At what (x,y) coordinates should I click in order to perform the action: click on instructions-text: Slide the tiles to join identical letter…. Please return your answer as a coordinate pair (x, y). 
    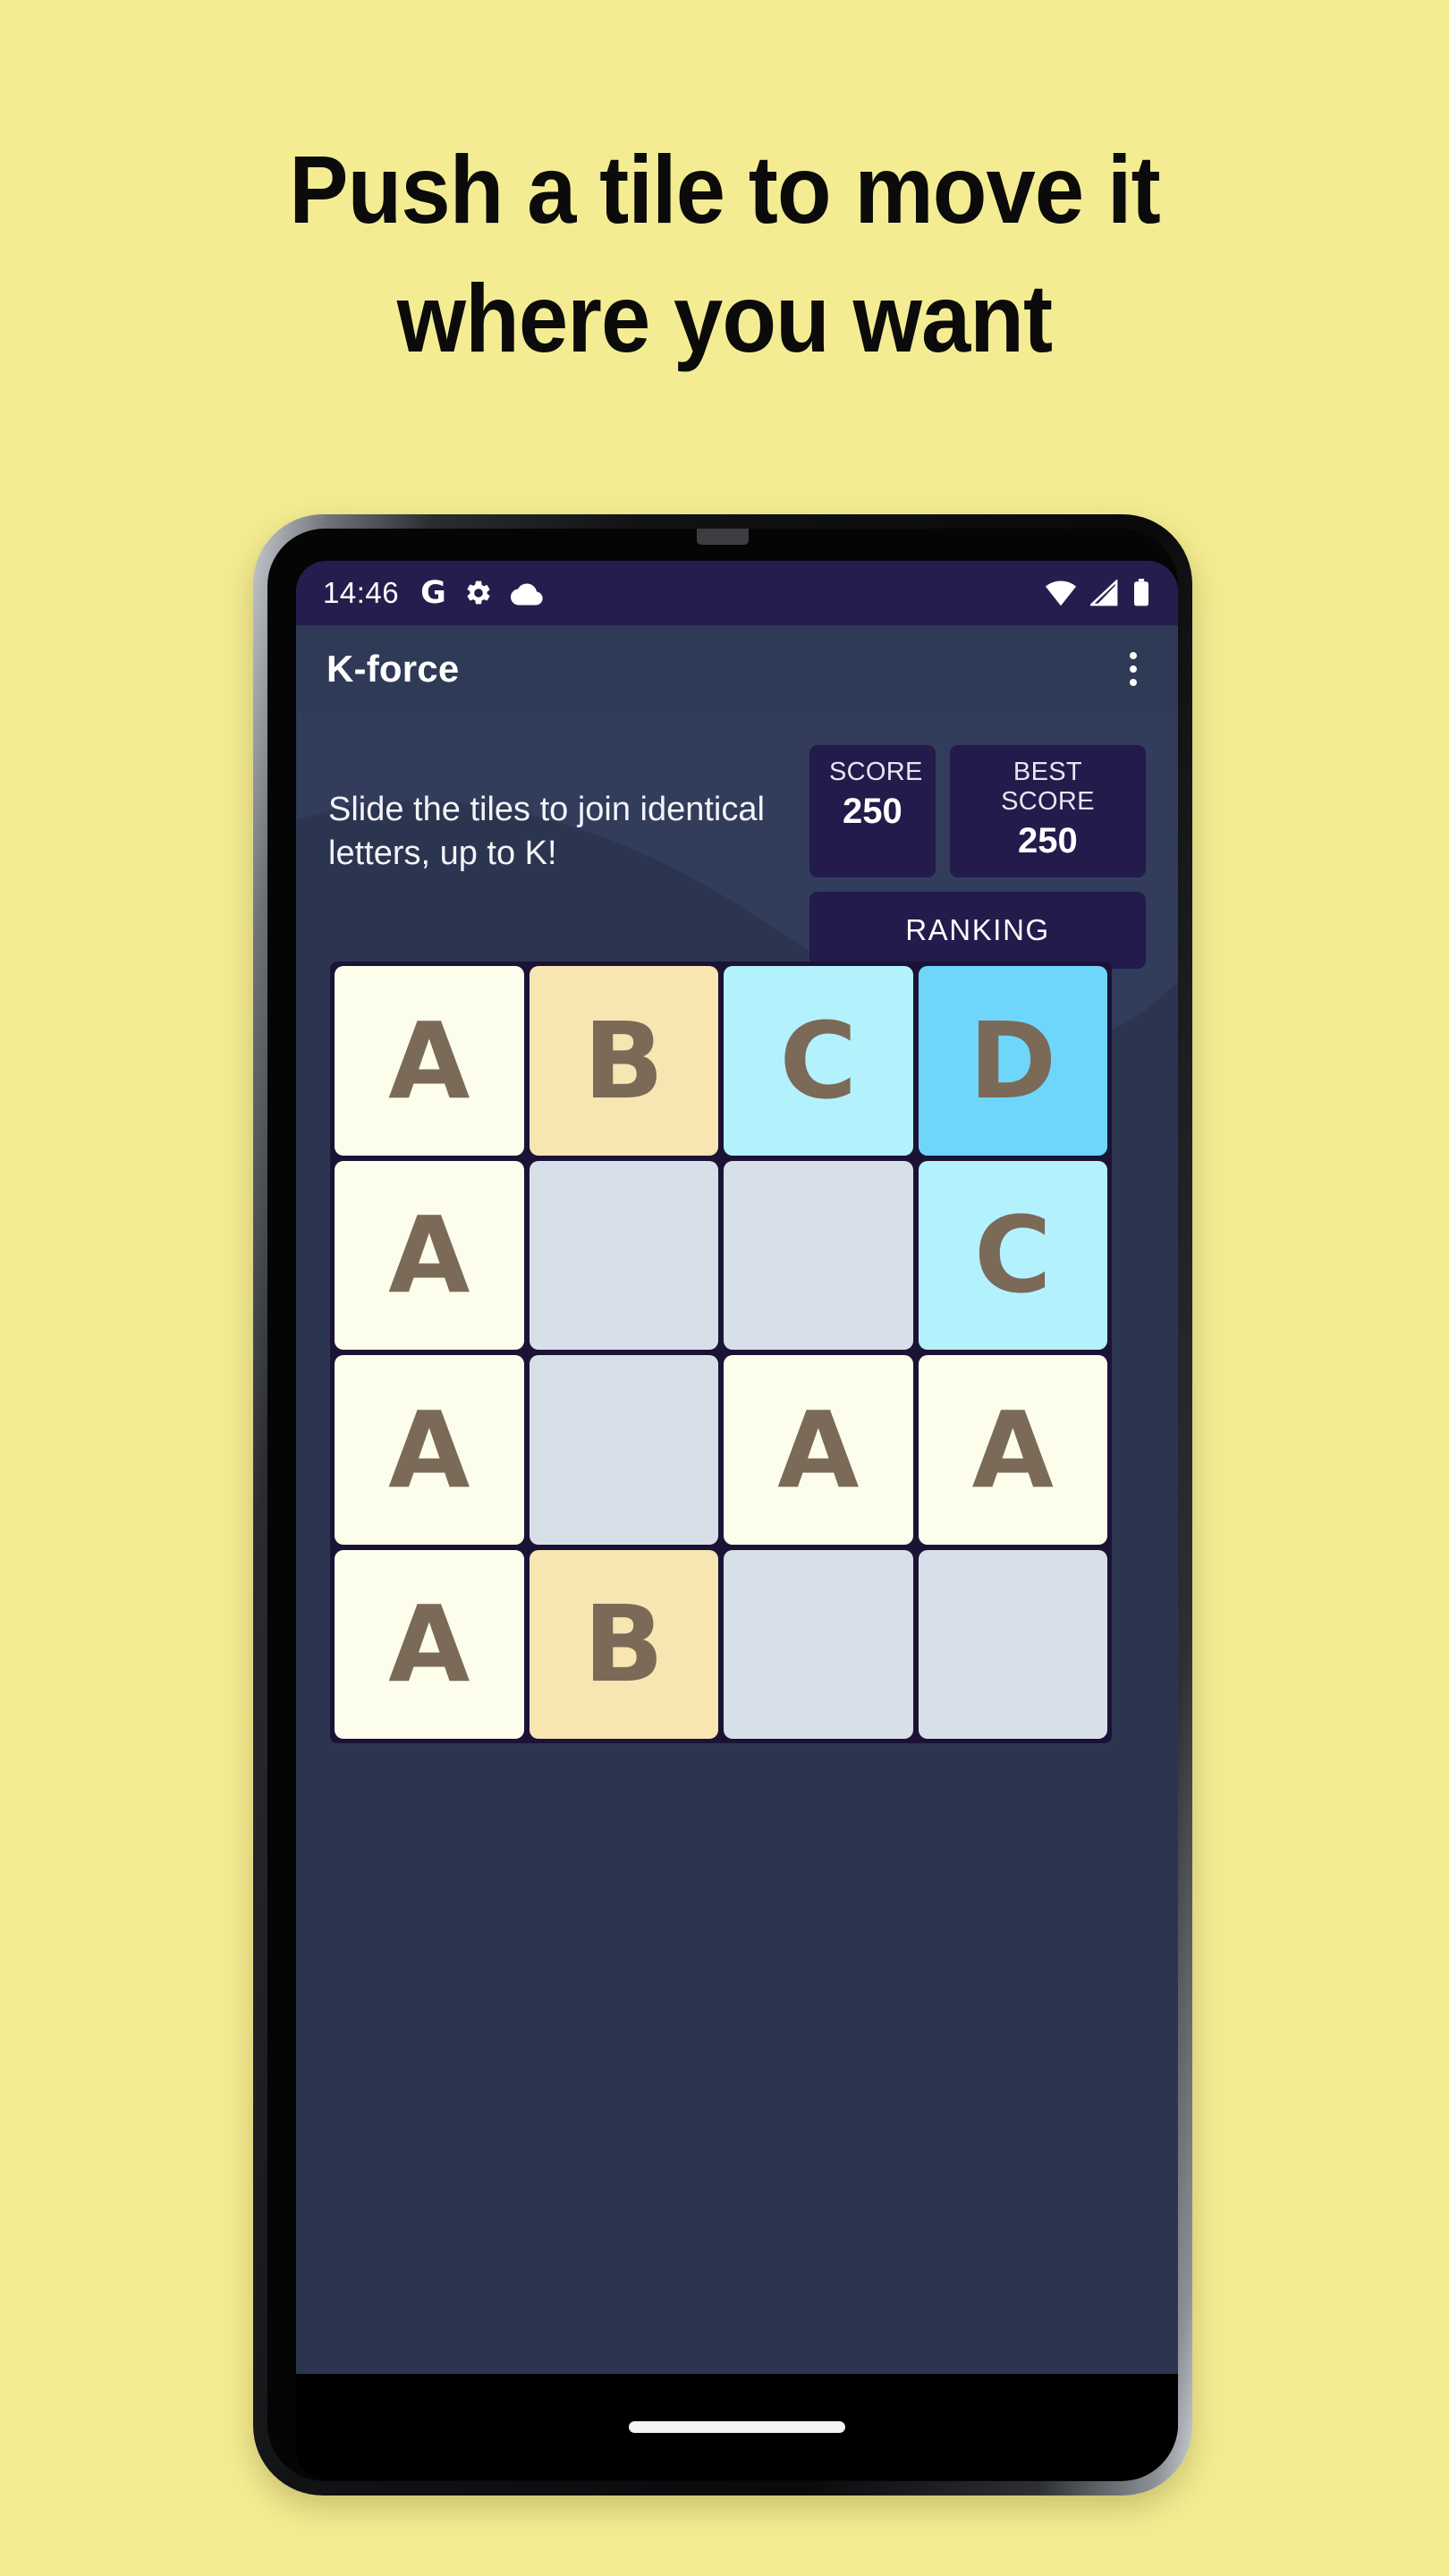
    Looking at the image, I should click on (546, 831).